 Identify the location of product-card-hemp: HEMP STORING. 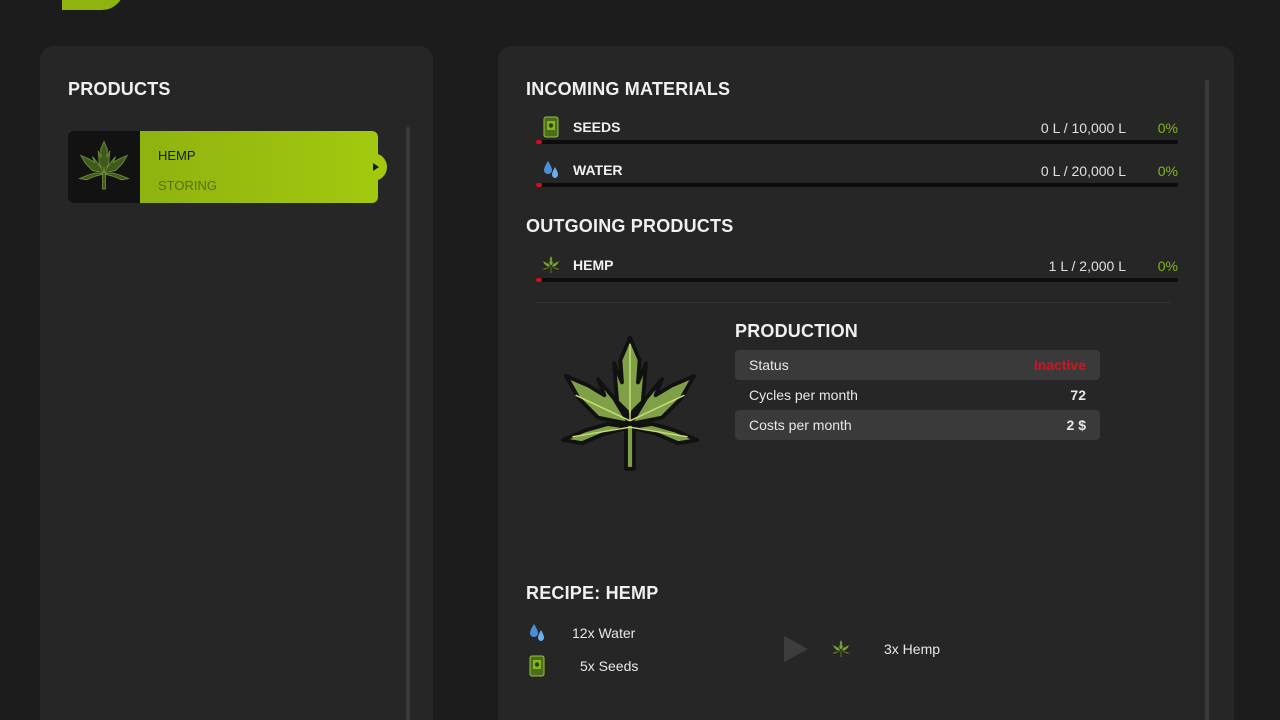
(227, 167).